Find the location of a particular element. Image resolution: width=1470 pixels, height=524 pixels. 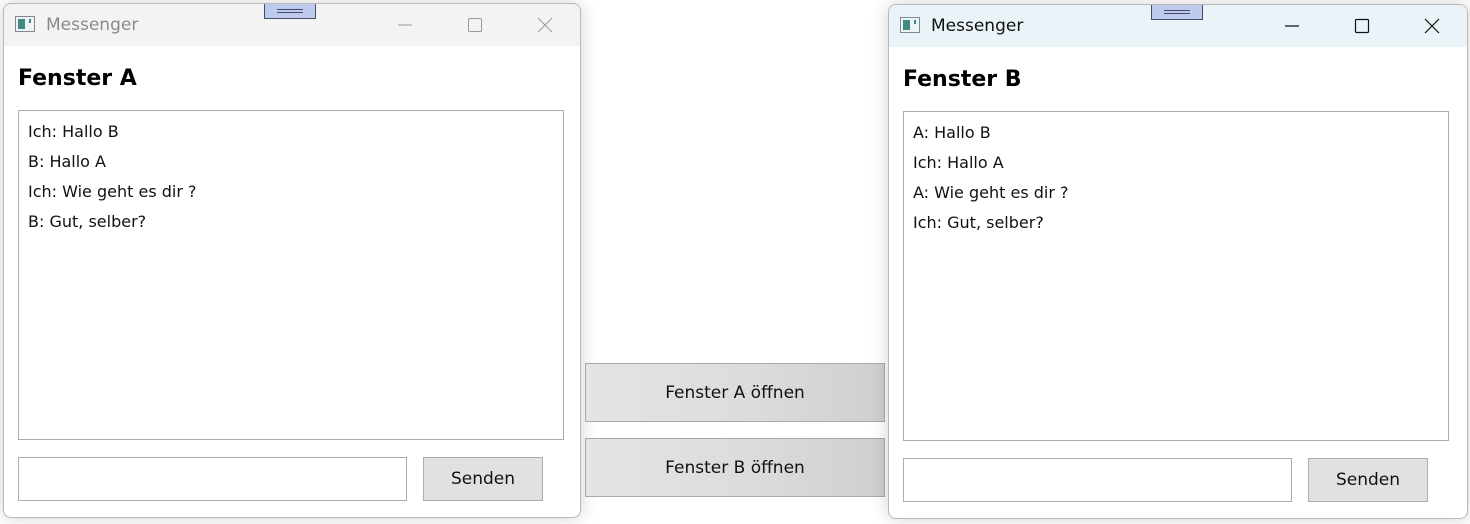

window-heading: Fenster B is located at coordinates (962, 79).